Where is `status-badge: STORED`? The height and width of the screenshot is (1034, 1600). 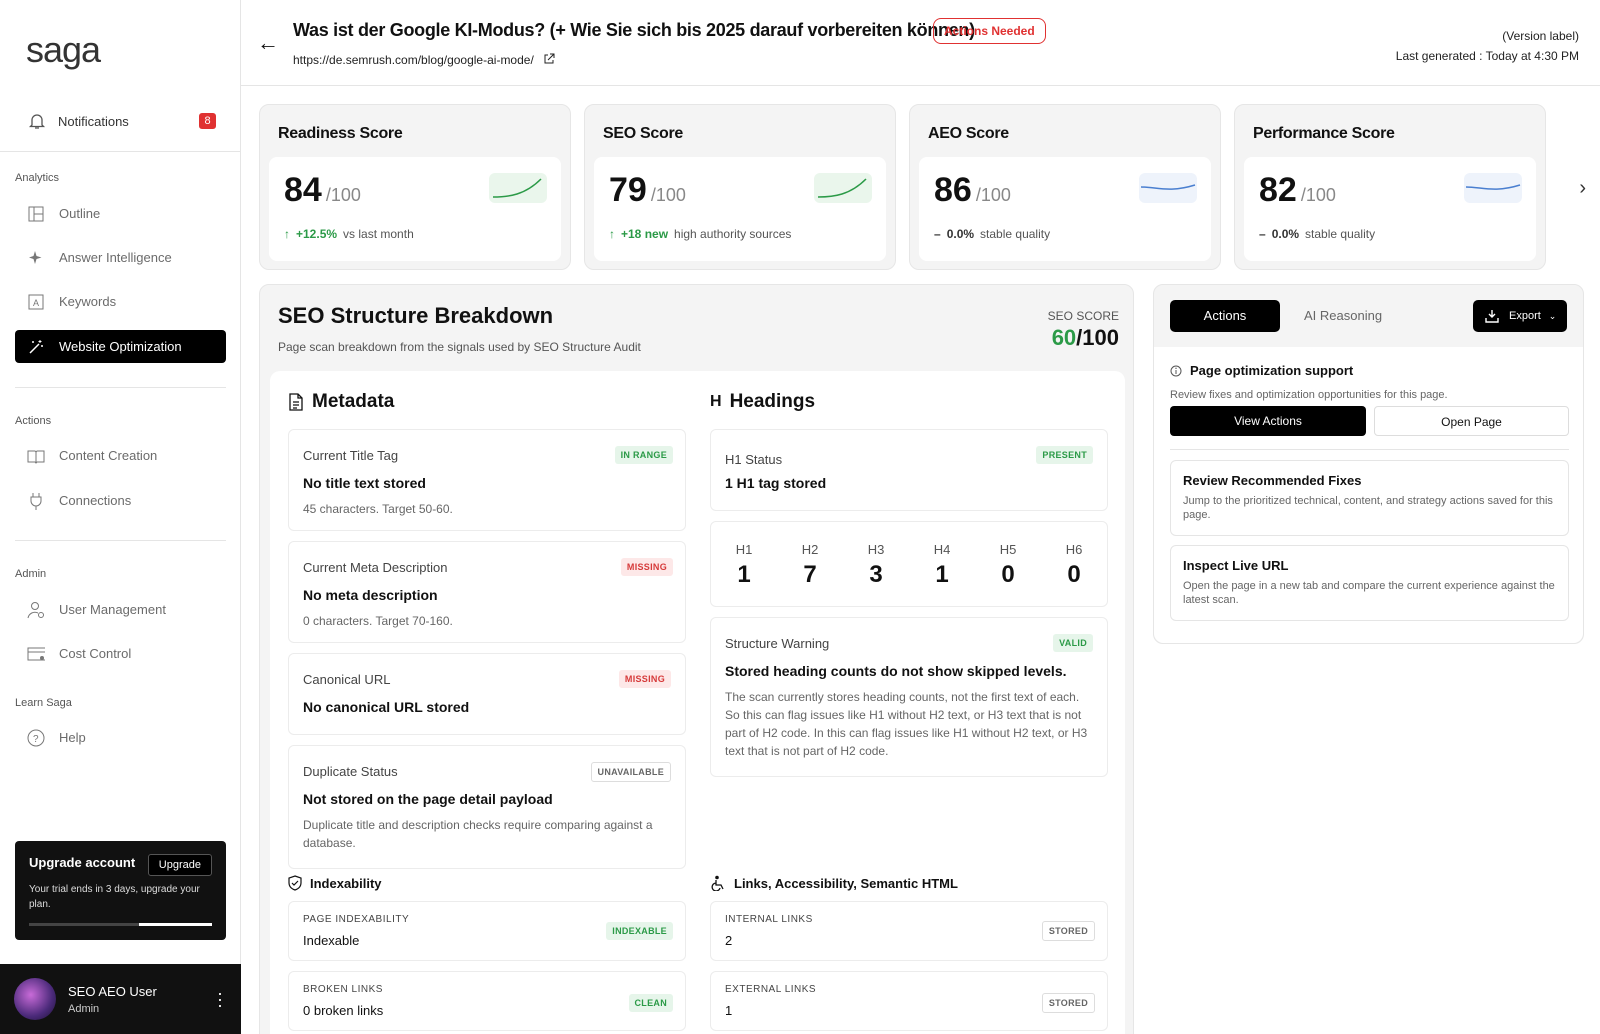 status-badge: STORED is located at coordinates (1068, 931).